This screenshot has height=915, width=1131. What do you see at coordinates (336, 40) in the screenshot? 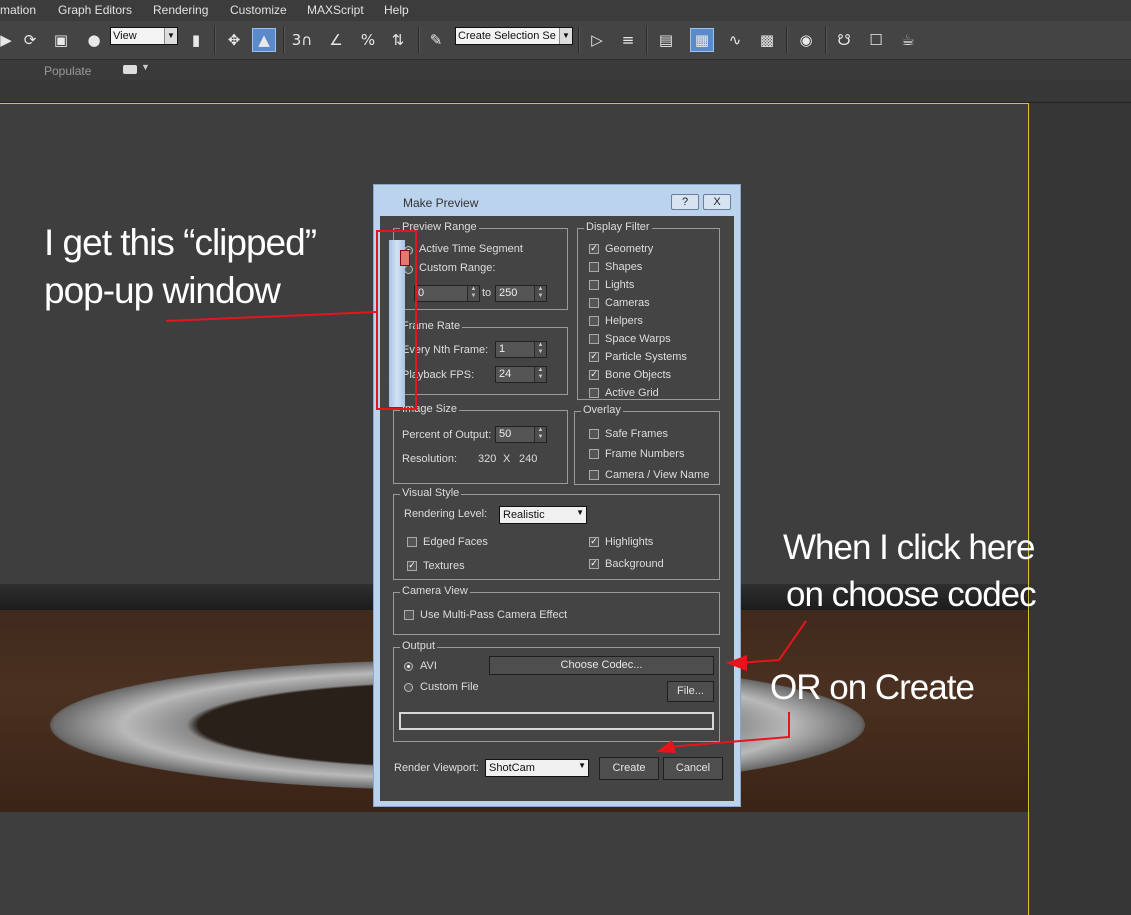
I see `angle-snap-icon: ∠` at bounding box center [336, 40].